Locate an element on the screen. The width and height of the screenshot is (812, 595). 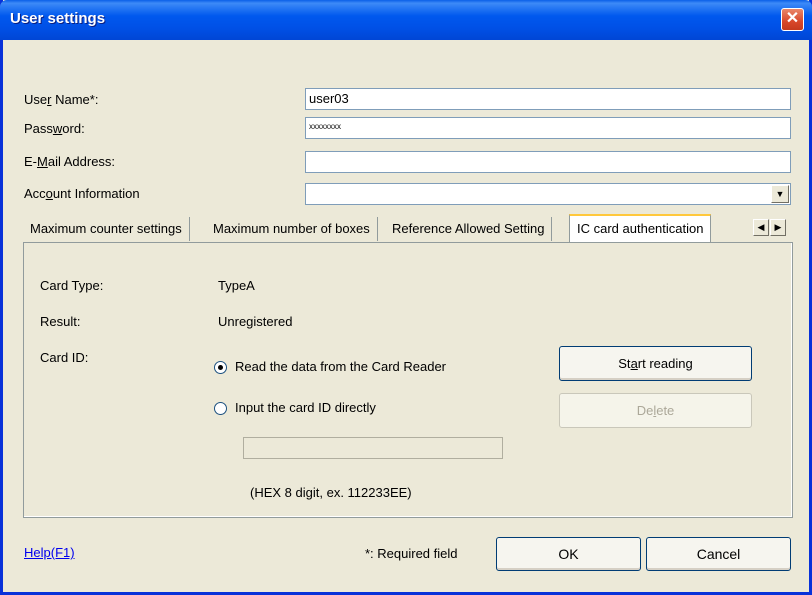
radio-read-card is located at coordinates (220, 367).